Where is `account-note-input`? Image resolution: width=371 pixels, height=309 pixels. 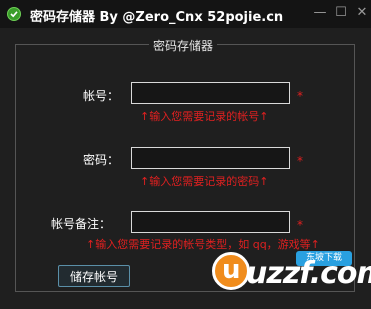 account-note-input is located at coordinates (210, 222).